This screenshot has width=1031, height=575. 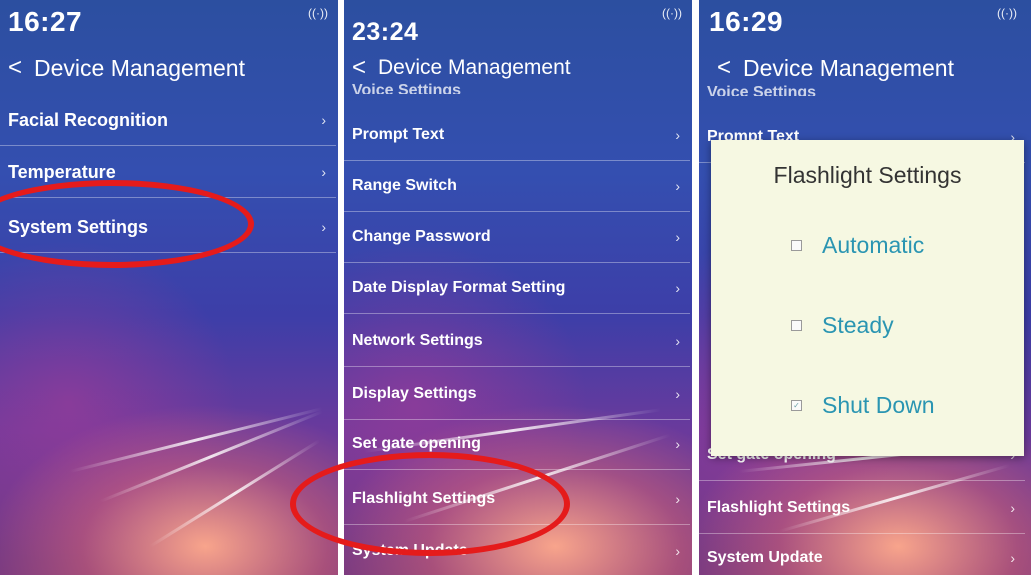 I want to click on status-time: 16:29, so click(x=746, y=21).